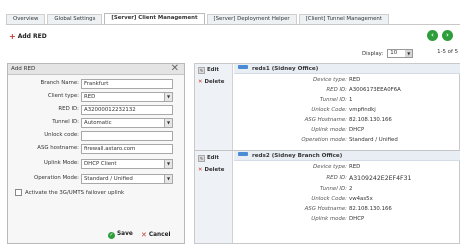  I want to click on unlock-code-row: Unlock code:, so click(96, 136).